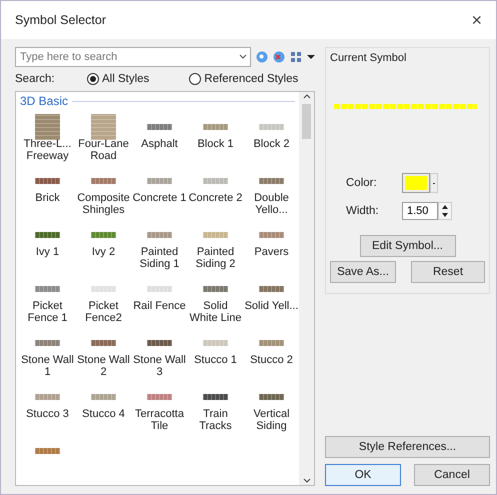 This screenshot has height=495, width=497. I want to click on width-label: Width:, so click(363, 211).